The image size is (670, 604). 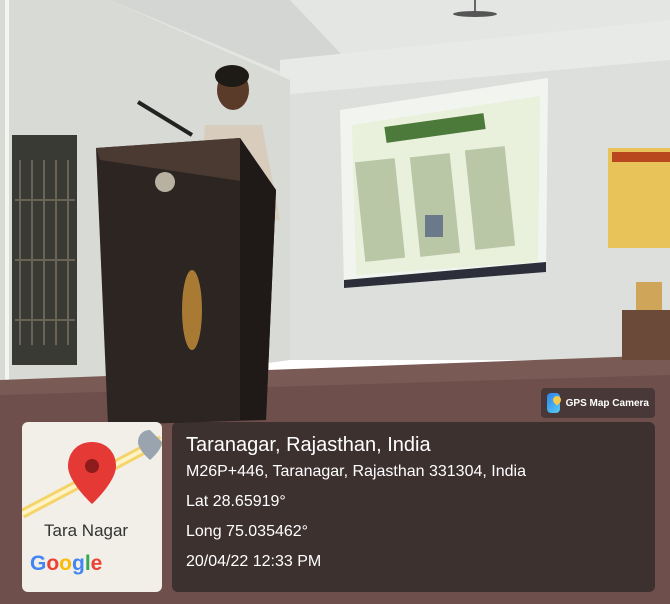 What do you see at coordinates (86, 530) in the screenshot?
I see `map-place-label: Tara Nagar` at bounding box center [86, 530].